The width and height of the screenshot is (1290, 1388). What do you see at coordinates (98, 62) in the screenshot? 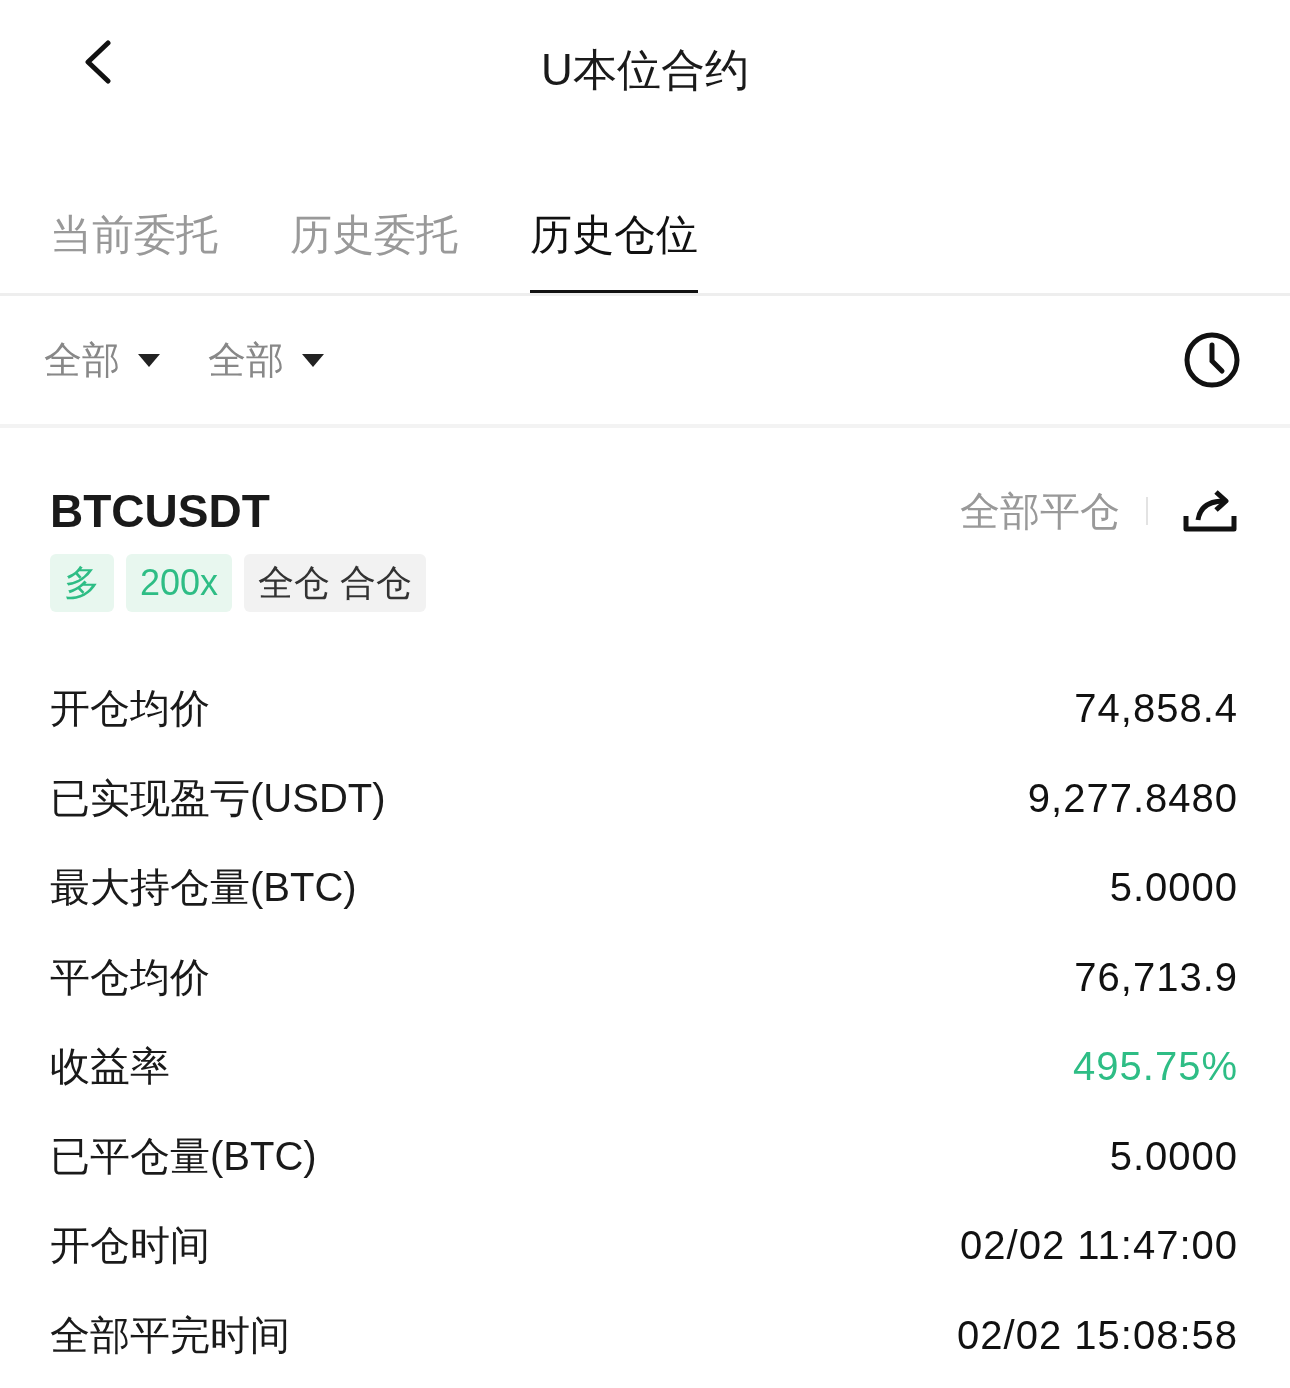
I see `back-icon` at bounding box center [98, 62].